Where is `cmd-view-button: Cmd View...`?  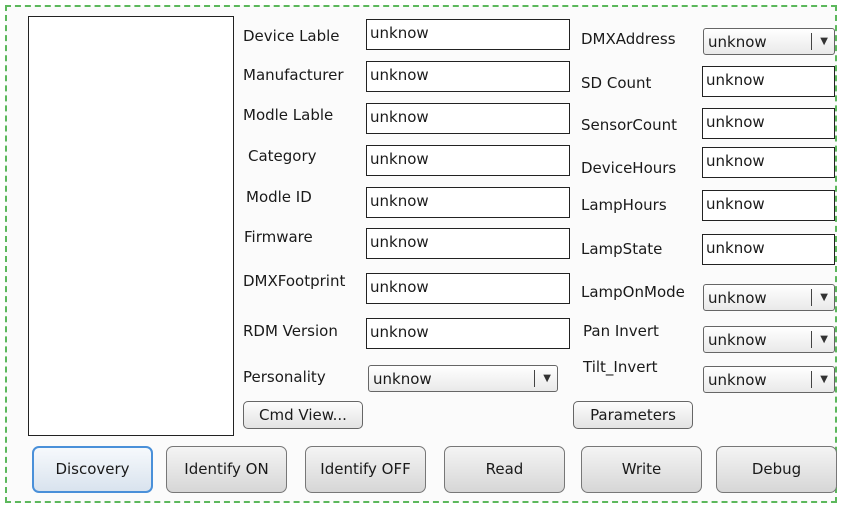
cmd-view-button: Cmd View... is located at coordinates (303, 415).